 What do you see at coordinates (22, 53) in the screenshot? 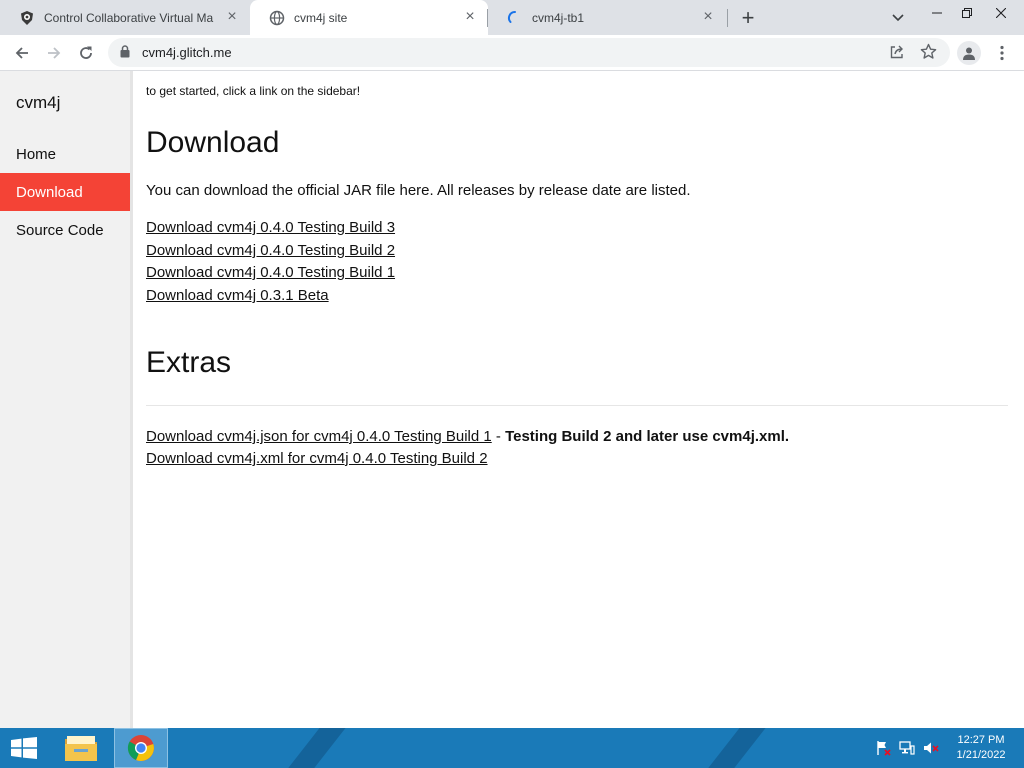
I see `back-arrow-icon` at bounding box center [22, 53].